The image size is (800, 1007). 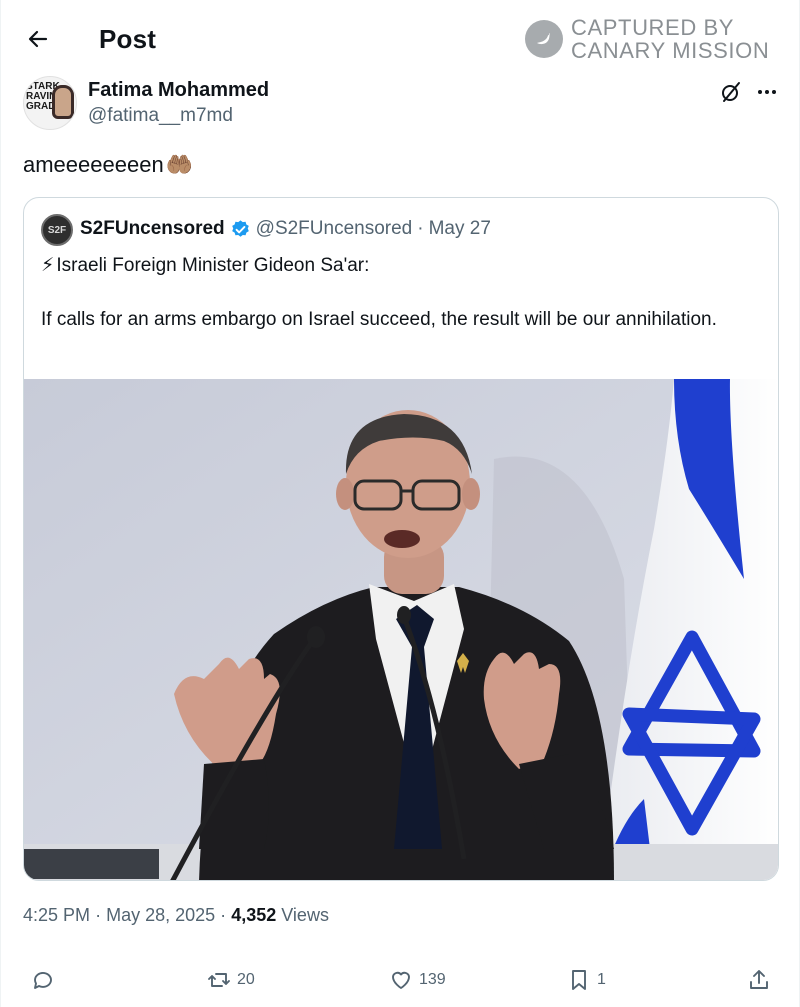 I want to click on grok-icon, so click(x=731, y=92).